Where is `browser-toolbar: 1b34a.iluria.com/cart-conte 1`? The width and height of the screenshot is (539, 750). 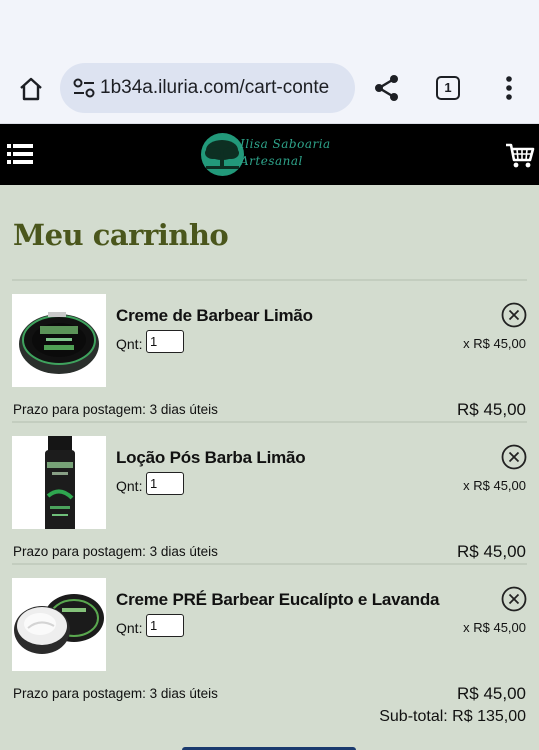 browser-toolbar: 1b34a.iluria.com/cart-conte 1 is located at coordinates (269, 91).